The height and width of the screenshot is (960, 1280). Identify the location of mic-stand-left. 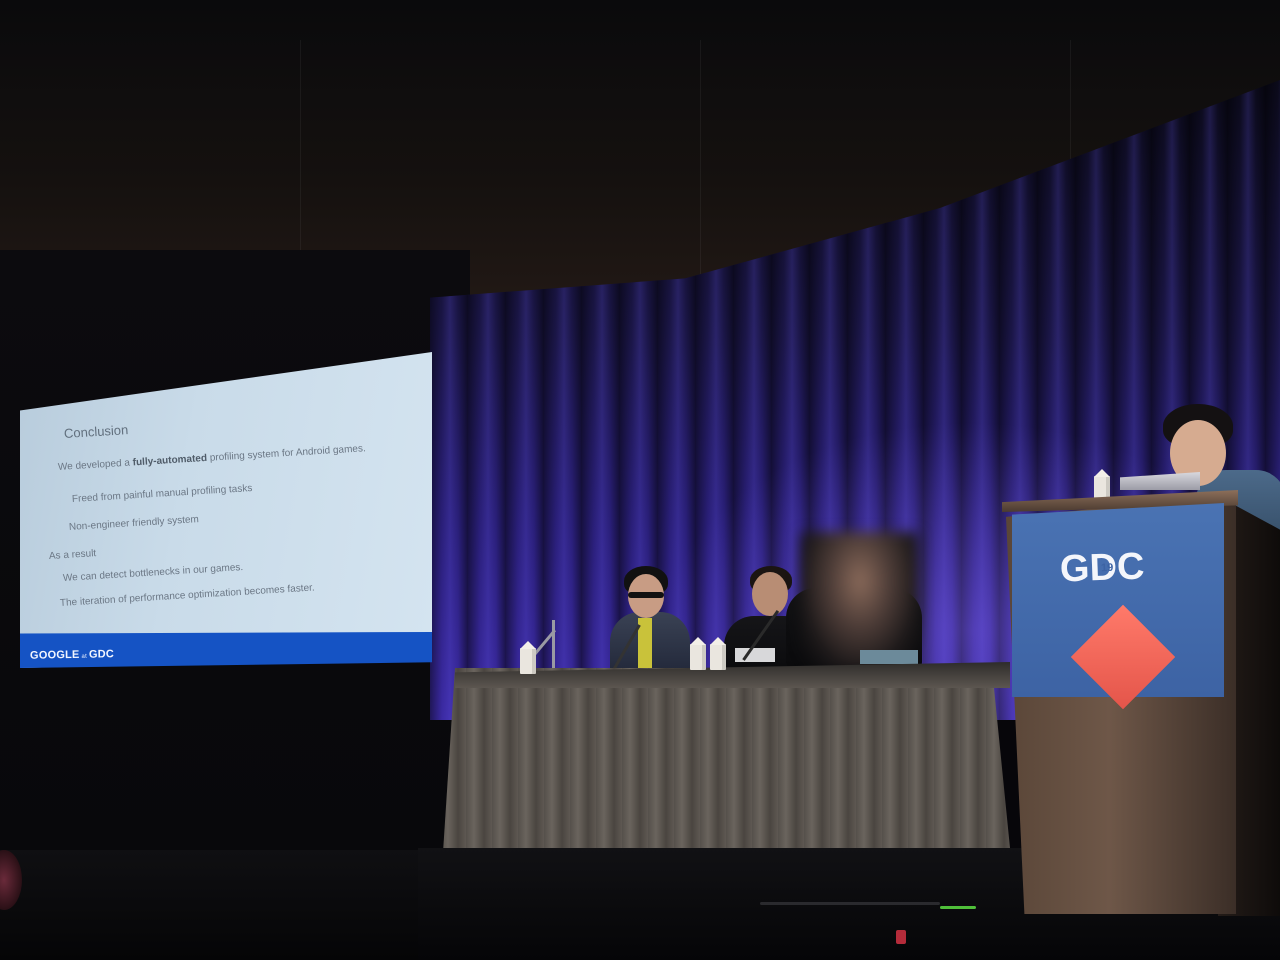
(553, 644).